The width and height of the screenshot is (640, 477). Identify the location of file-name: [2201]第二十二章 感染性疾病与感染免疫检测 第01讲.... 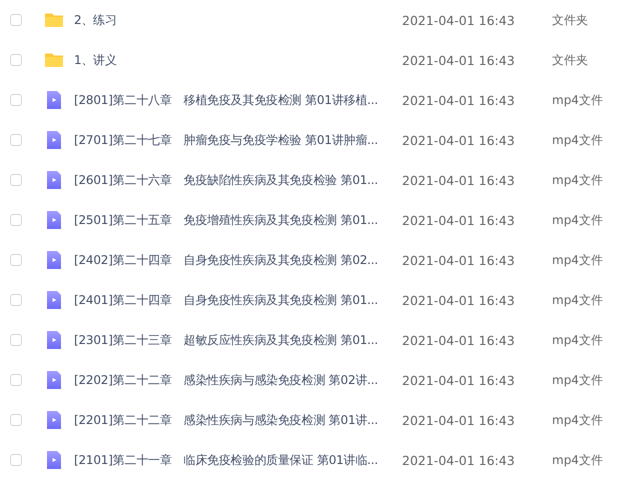
(238, 420).